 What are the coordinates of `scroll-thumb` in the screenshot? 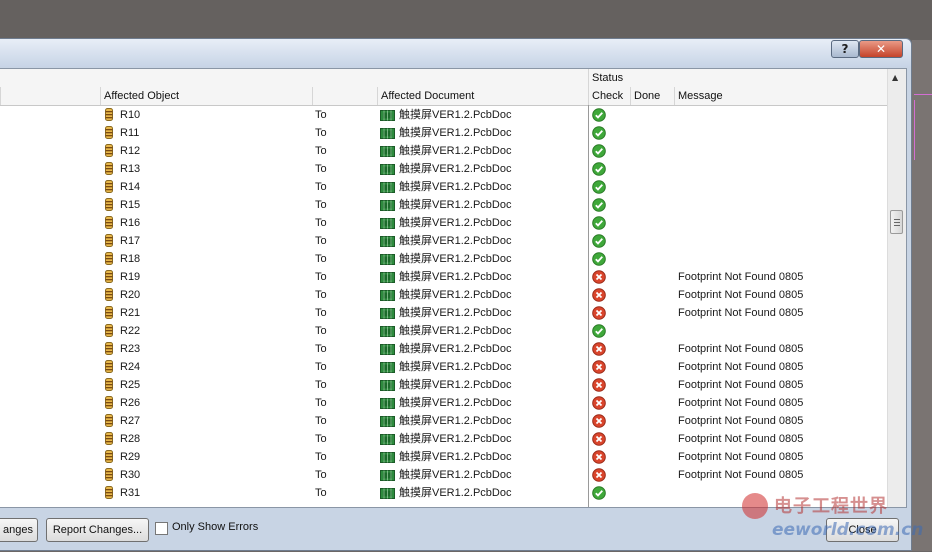 It's located at (896, 222).